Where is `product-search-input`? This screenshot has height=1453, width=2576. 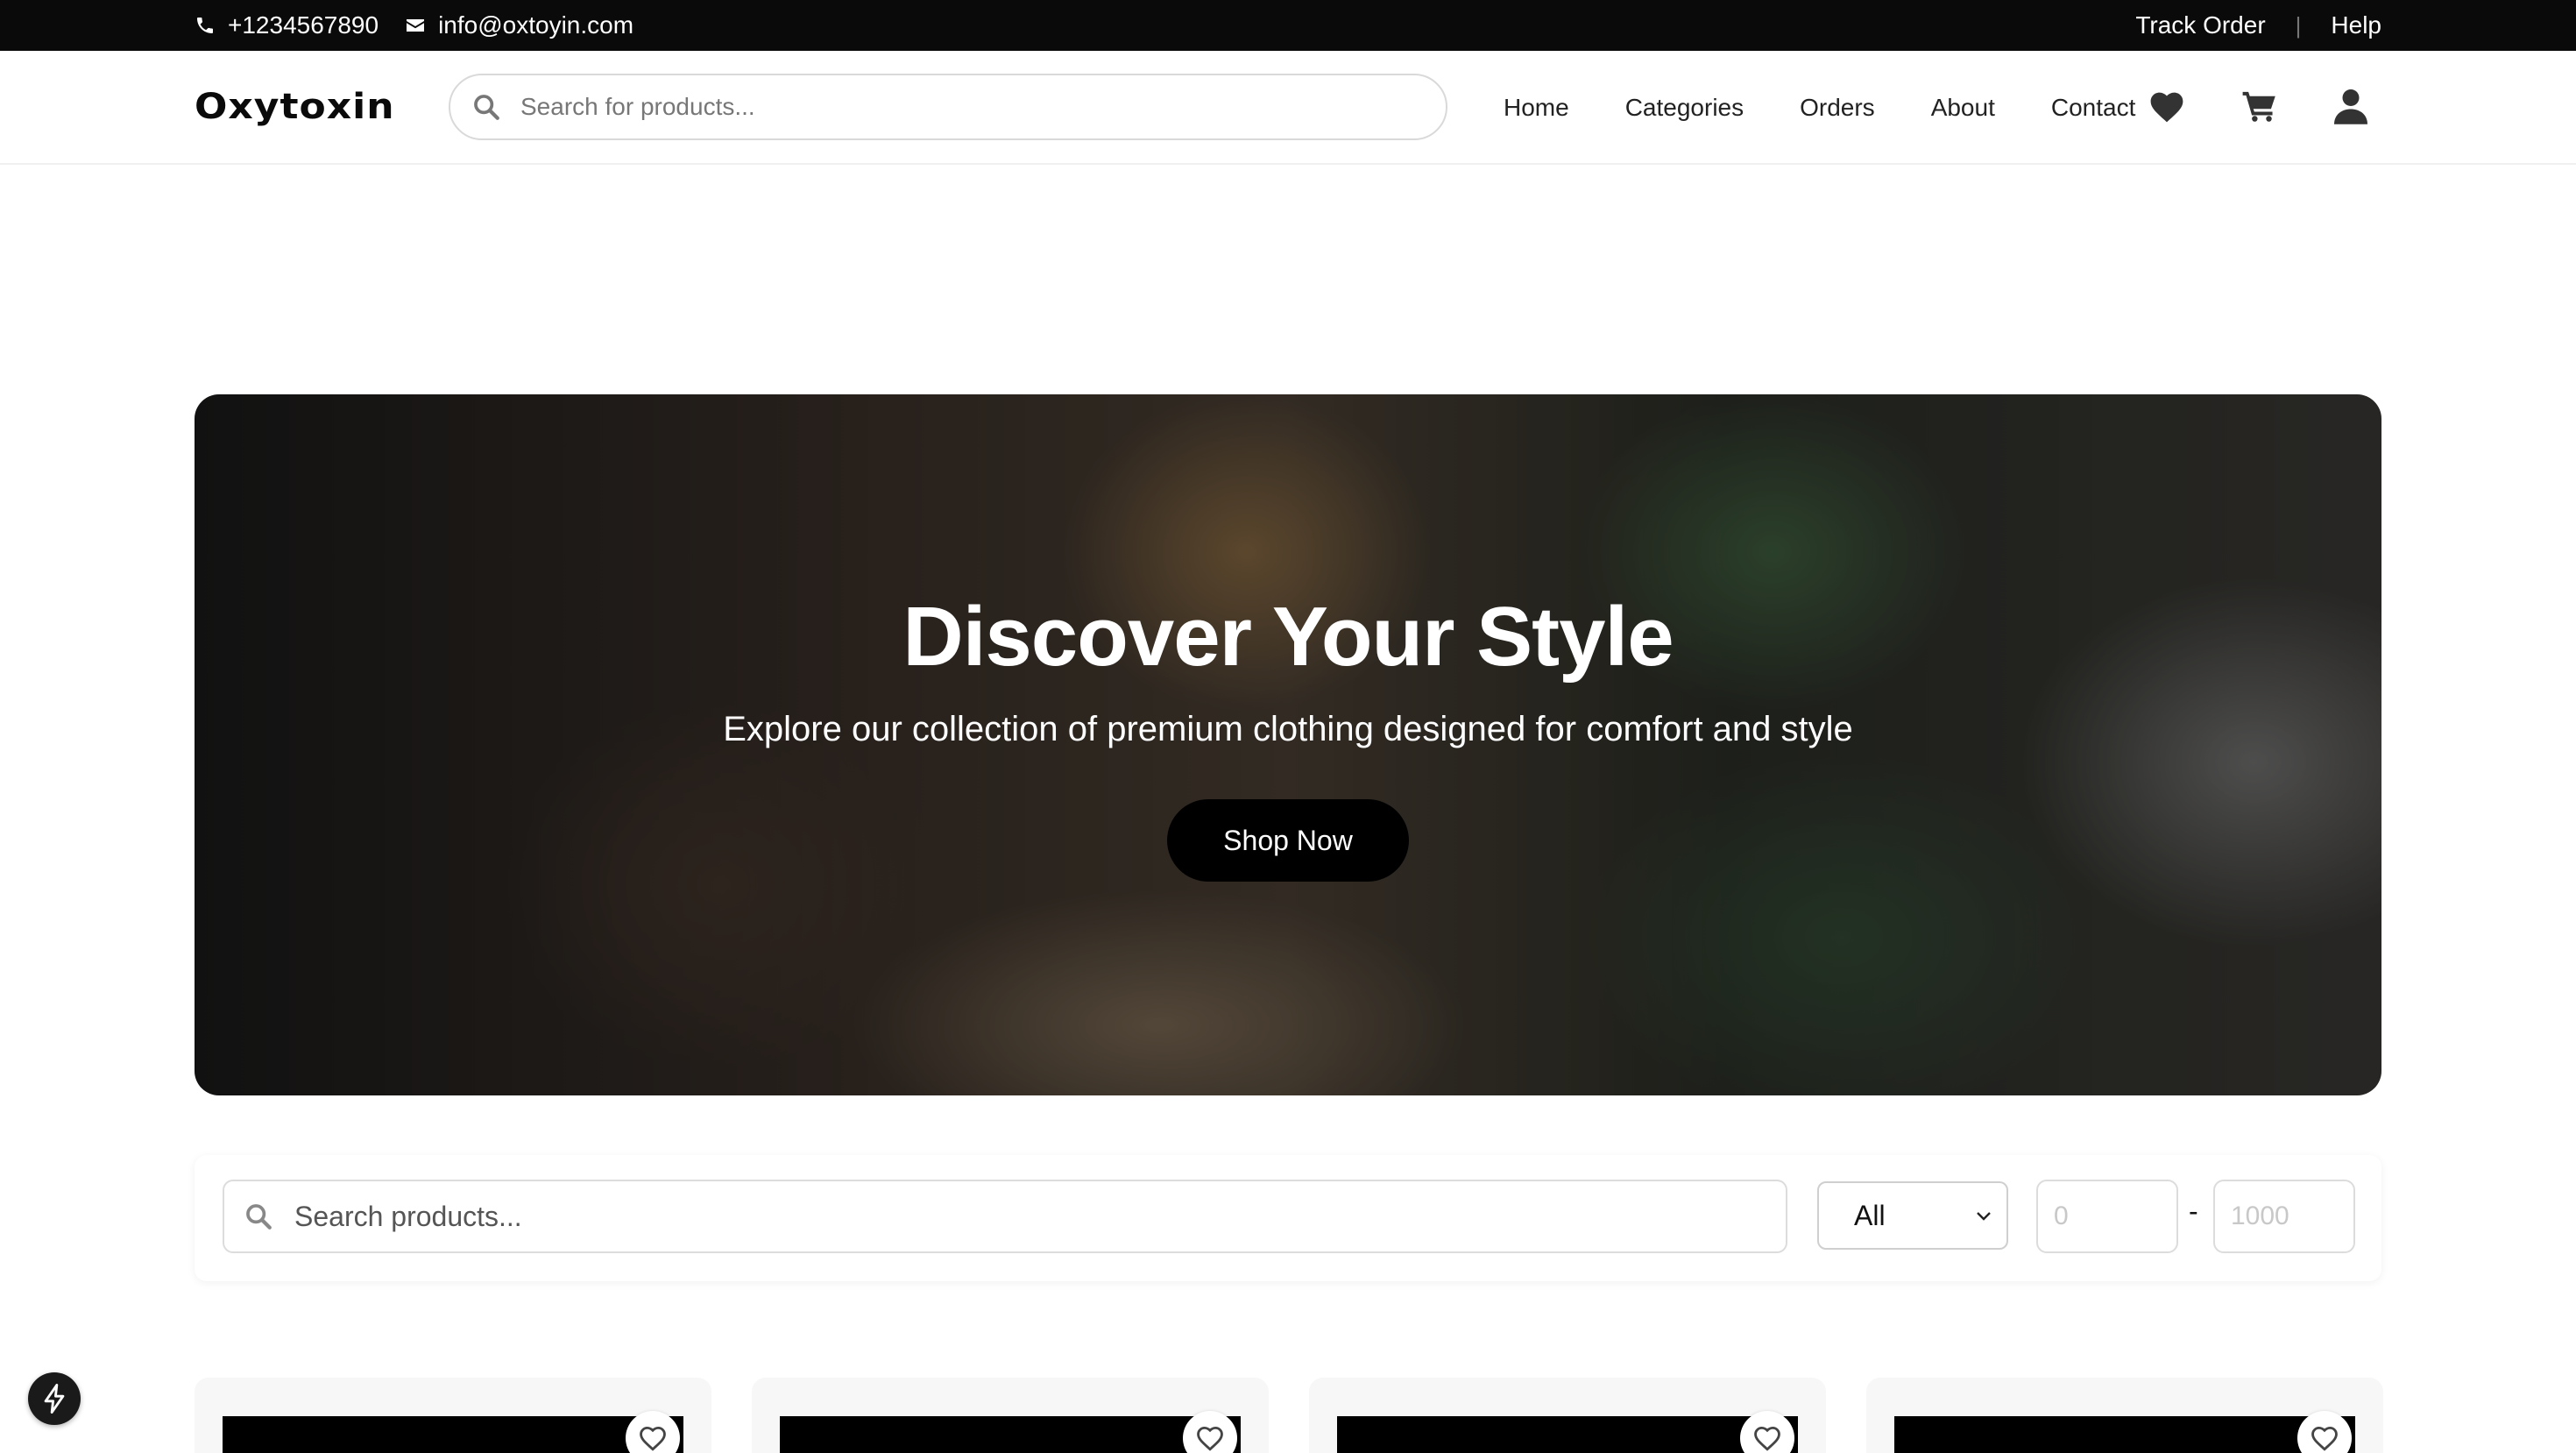 product-search-input is located at coordinates (995, 1216).